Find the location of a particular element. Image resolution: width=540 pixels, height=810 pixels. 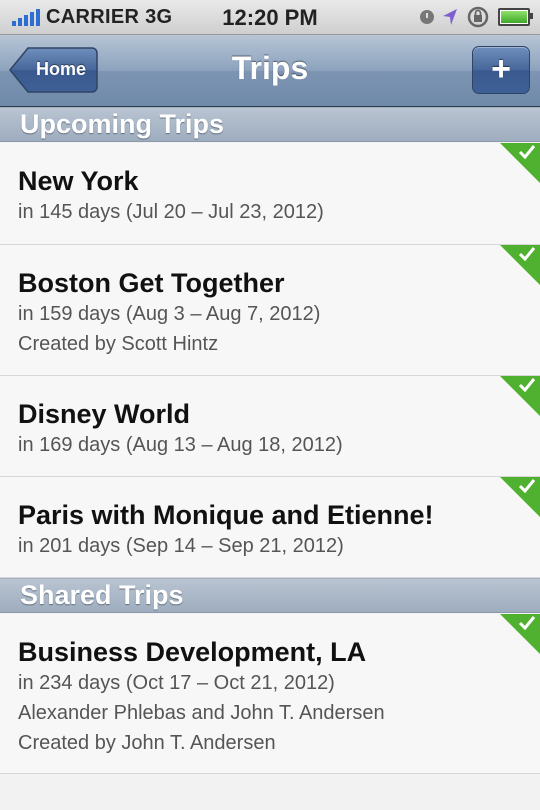

trip-name: Disney World is located at coordinates (104, 414).